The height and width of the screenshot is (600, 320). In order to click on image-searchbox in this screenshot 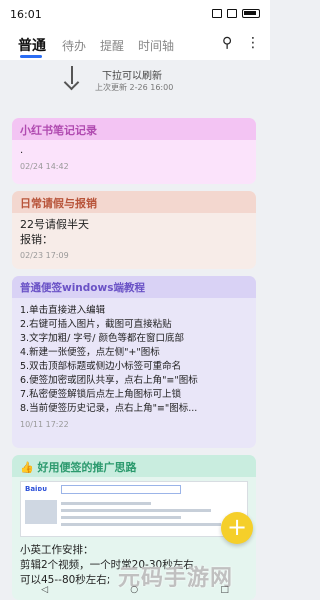, I will do `click(121, 489)`.